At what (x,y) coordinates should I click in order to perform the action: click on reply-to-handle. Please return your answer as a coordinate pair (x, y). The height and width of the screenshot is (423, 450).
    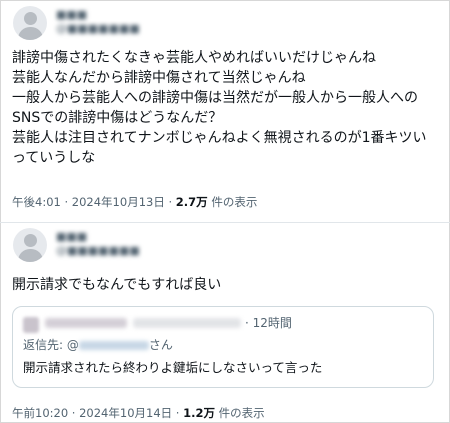
    Looking at the image, I should click on (113, 345).